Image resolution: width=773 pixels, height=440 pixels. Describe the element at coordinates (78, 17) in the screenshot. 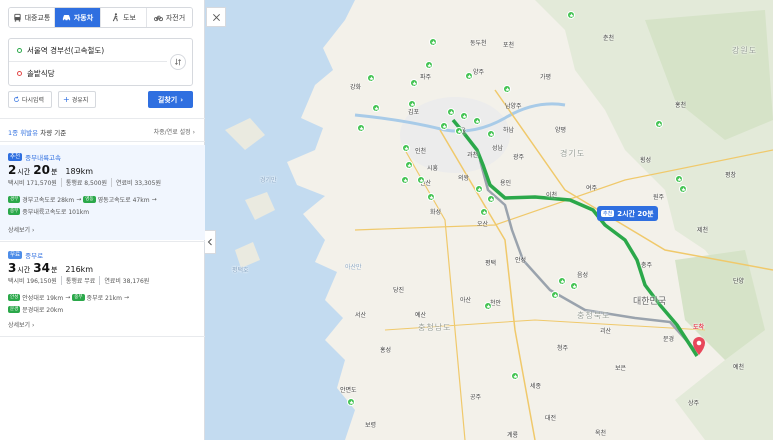

I see `tab-car: 자동차` at that location.